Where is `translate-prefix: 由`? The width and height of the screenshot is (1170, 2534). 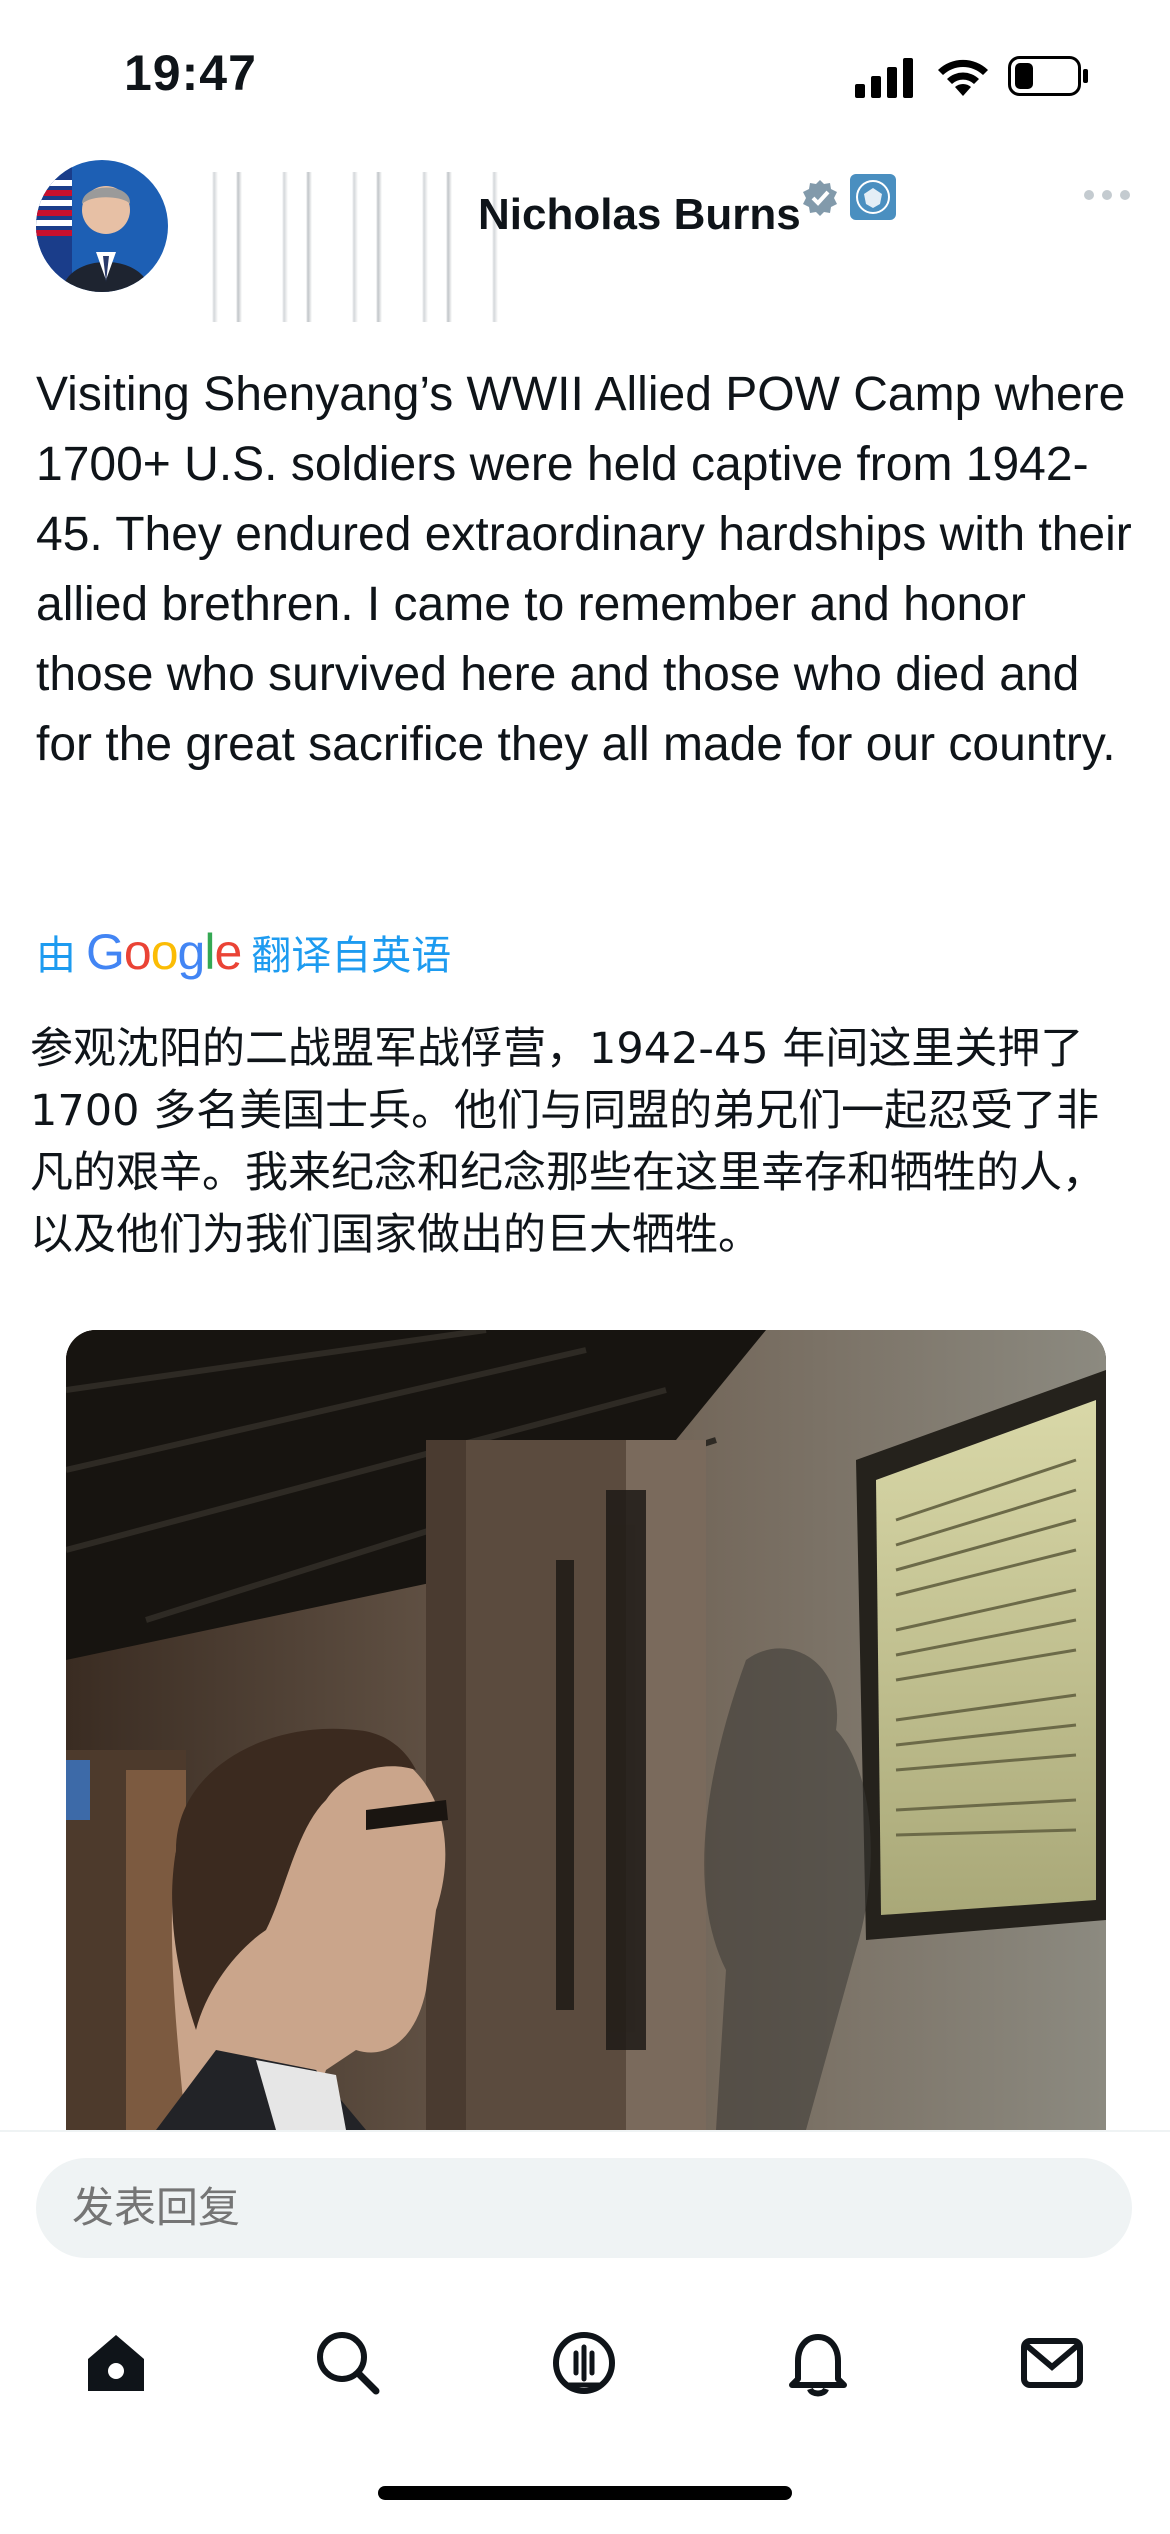 translate-prefix: 由 is located at coordinates (56, 956).